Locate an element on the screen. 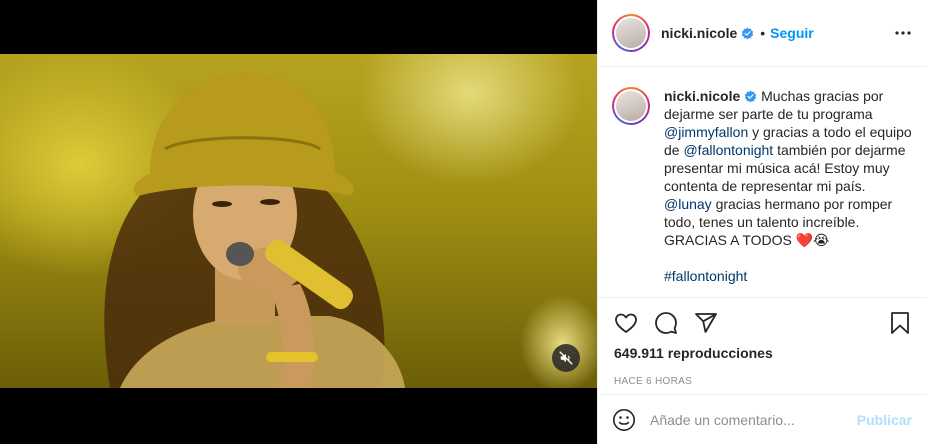 The image size is (927, 444). post-actions: 649.911 reproducciones HACE 6 HORAS is located at coordinates (762, 342).